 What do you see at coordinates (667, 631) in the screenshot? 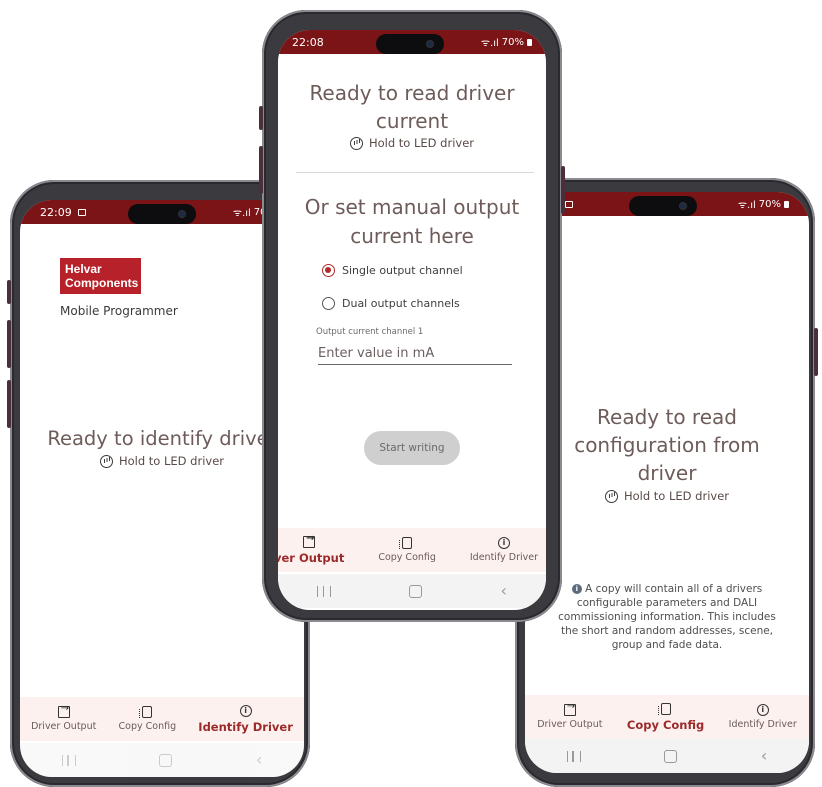
I see `note-line: the short and random addresses, scene,` at bounding box center [667, 631].